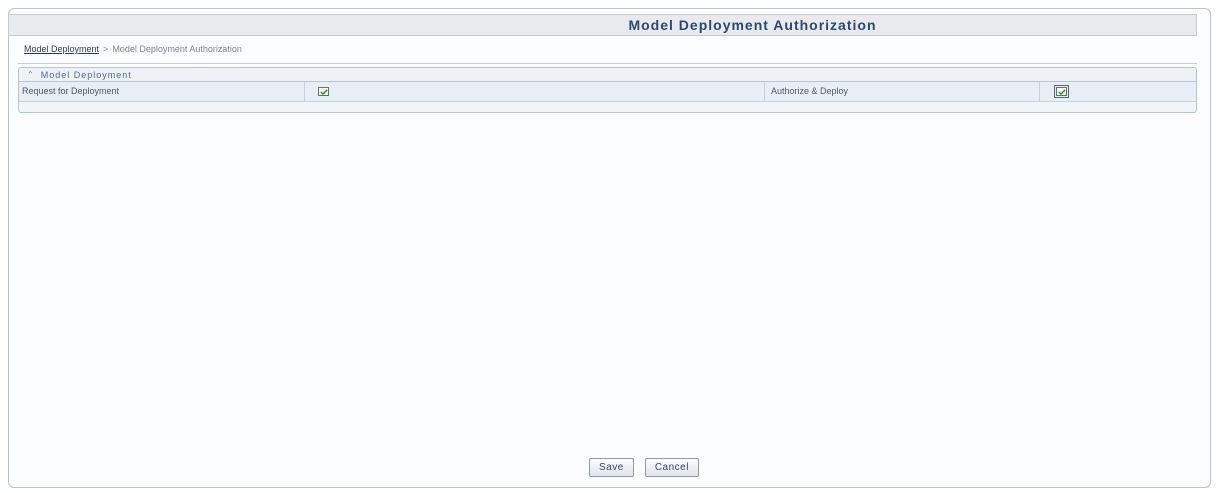 Image resolution: width=1220 pixels, height=493 pixels. What do you see at coordinates (671, 467) in the screenshot?
I see `cancel-button: Cancel` at bounding box center [671, 467].